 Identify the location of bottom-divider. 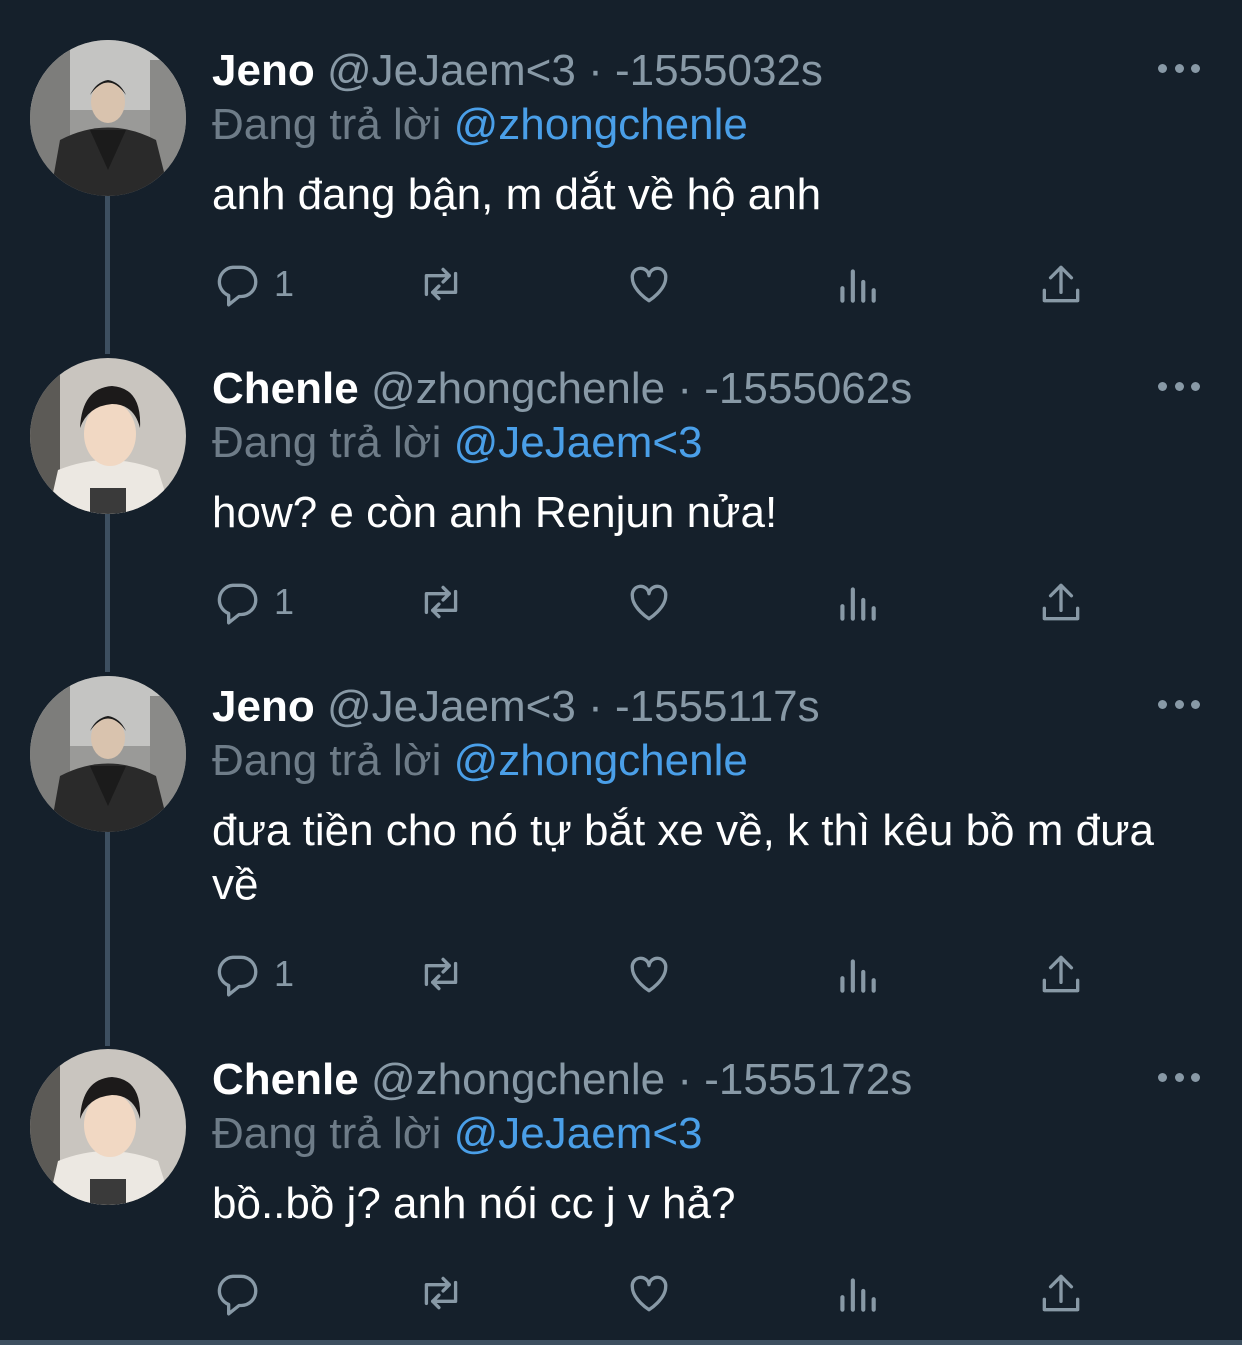
(621, 1342).